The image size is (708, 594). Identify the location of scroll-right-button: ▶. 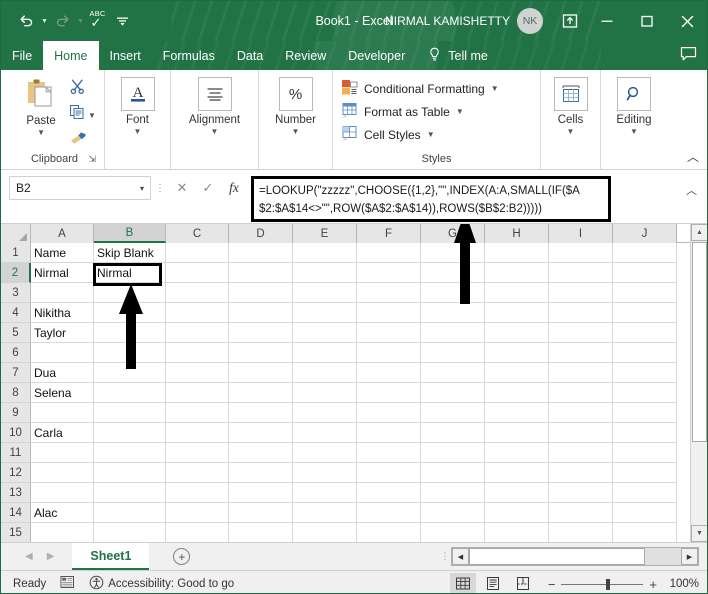
(689, 556).